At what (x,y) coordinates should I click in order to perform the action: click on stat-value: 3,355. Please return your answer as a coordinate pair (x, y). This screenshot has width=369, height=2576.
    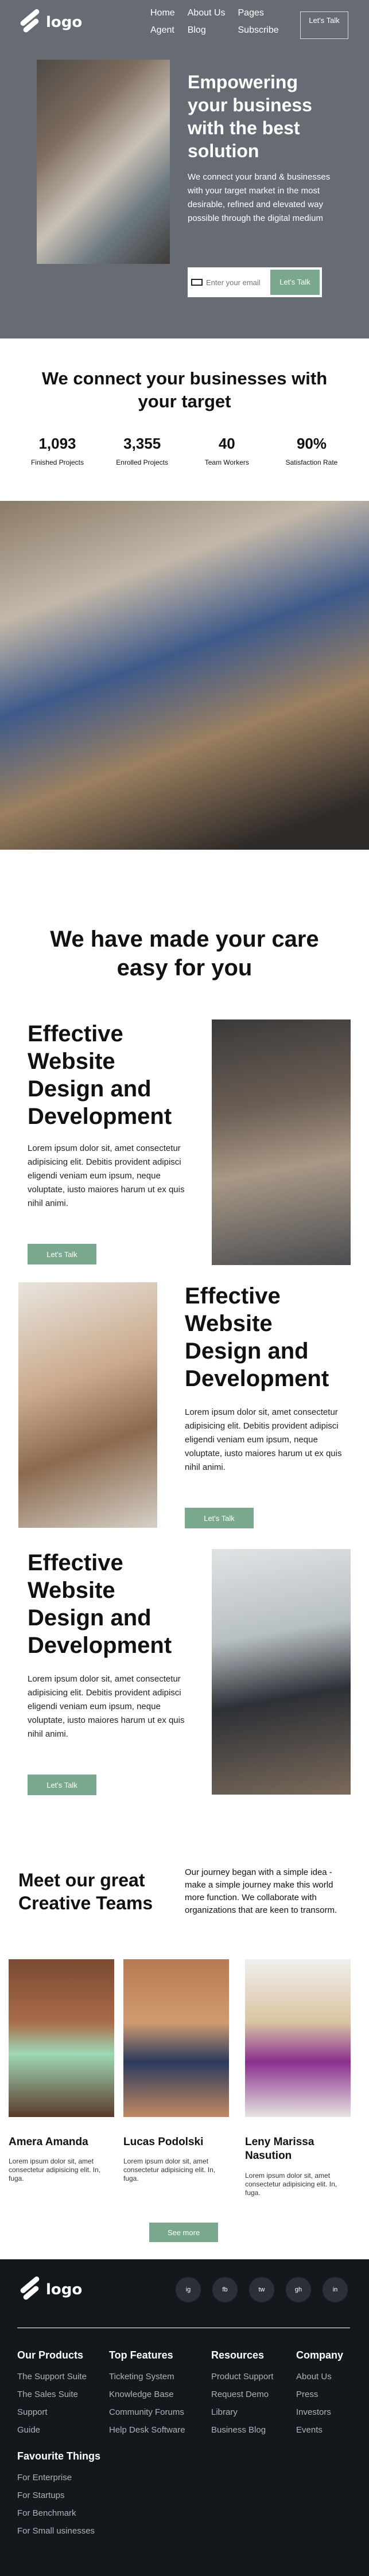
    Looking at the image, I should click on (142, 443).